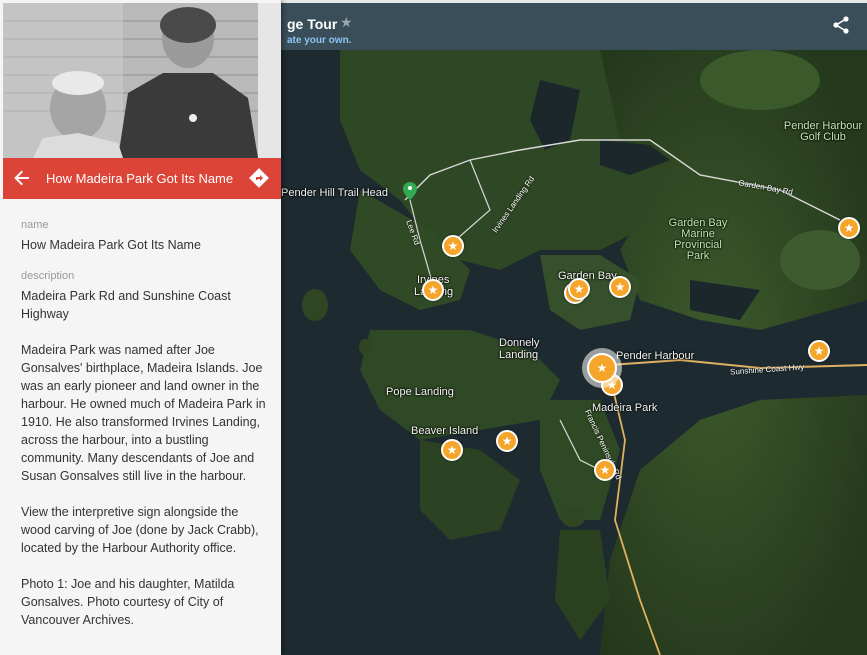 The width and height of the screenshot is (867, 655). What do you see at coordinates (655, 356) in the screenshot?
I see `place-label: Pender Harbour` at bounding box center [655, 356].